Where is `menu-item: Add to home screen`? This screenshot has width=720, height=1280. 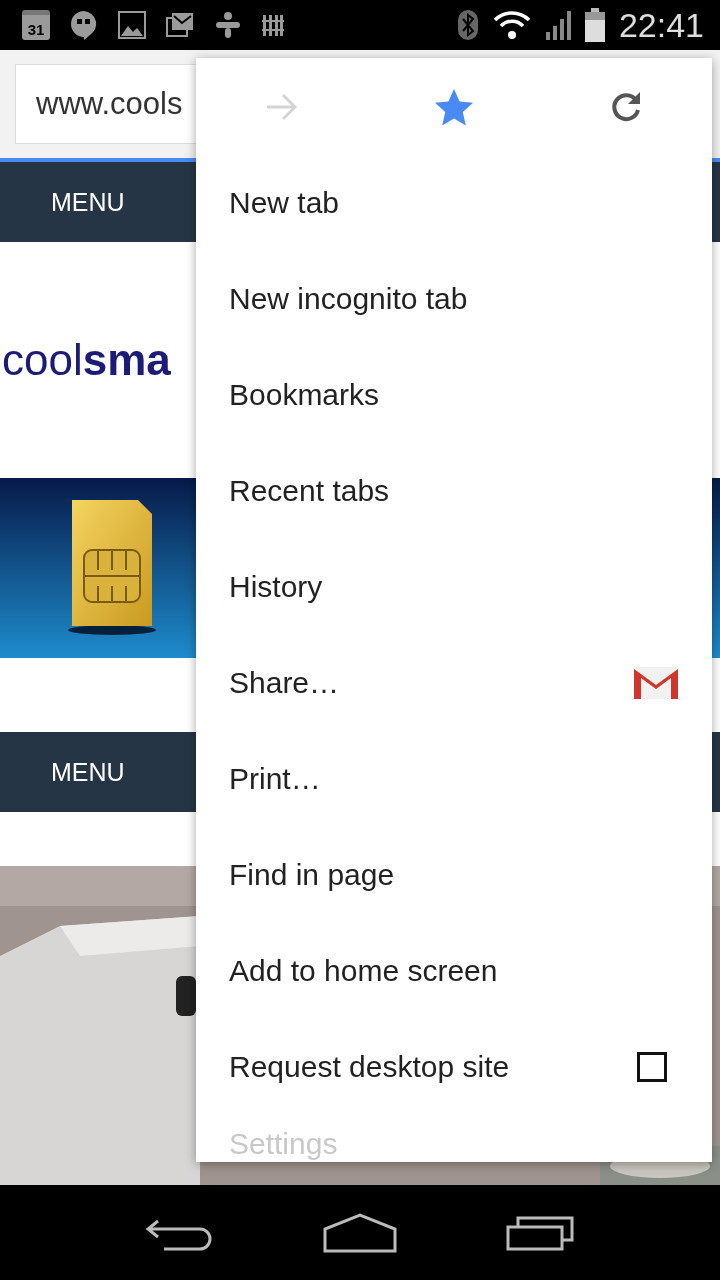 menu-item: Add to home screen is located at coordinates (454, 971).